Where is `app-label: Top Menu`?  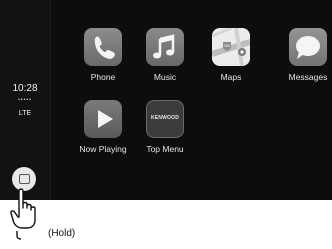
app-label: Top Menu is located at coordinates (165, 149).